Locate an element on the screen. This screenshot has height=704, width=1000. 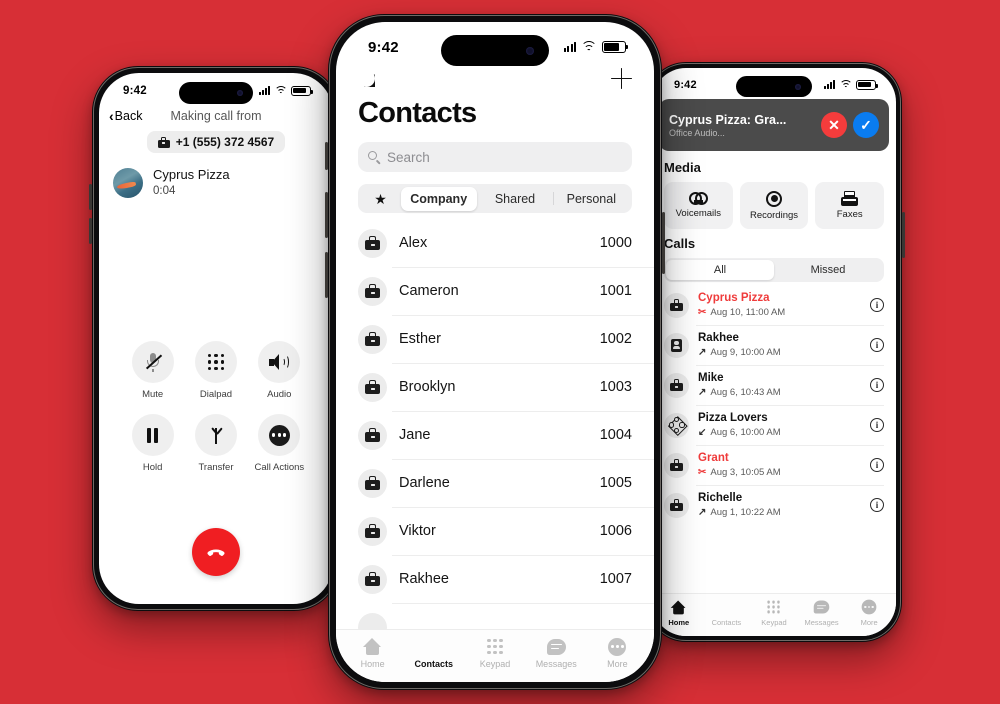
hold-button: Hold is located at coordinates (152, 443).